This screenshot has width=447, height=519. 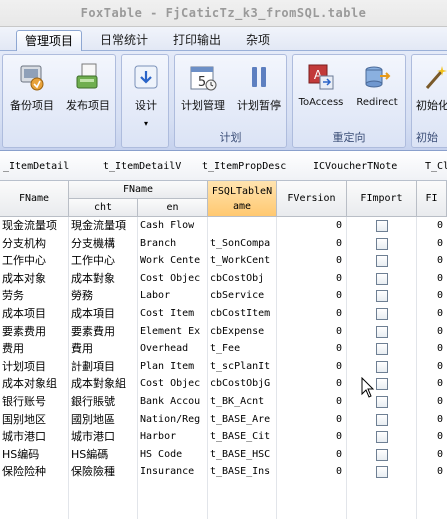 I want to click on table-row: 成本对象 成本對象 Cost Objec cbCostObj 0 0, so click(x=223, y=279).